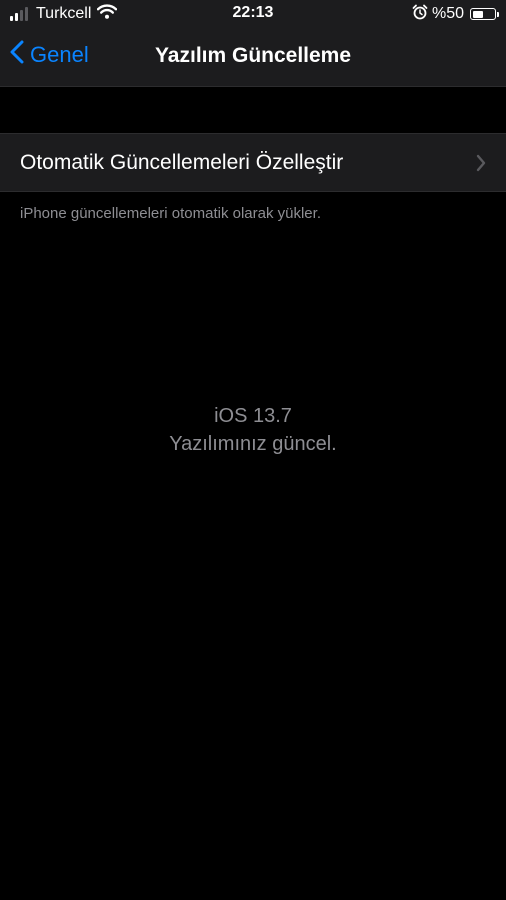  Describe the element at coordinates (447, 13) in the screenshot. I see `battery-percent: %50` at that location.